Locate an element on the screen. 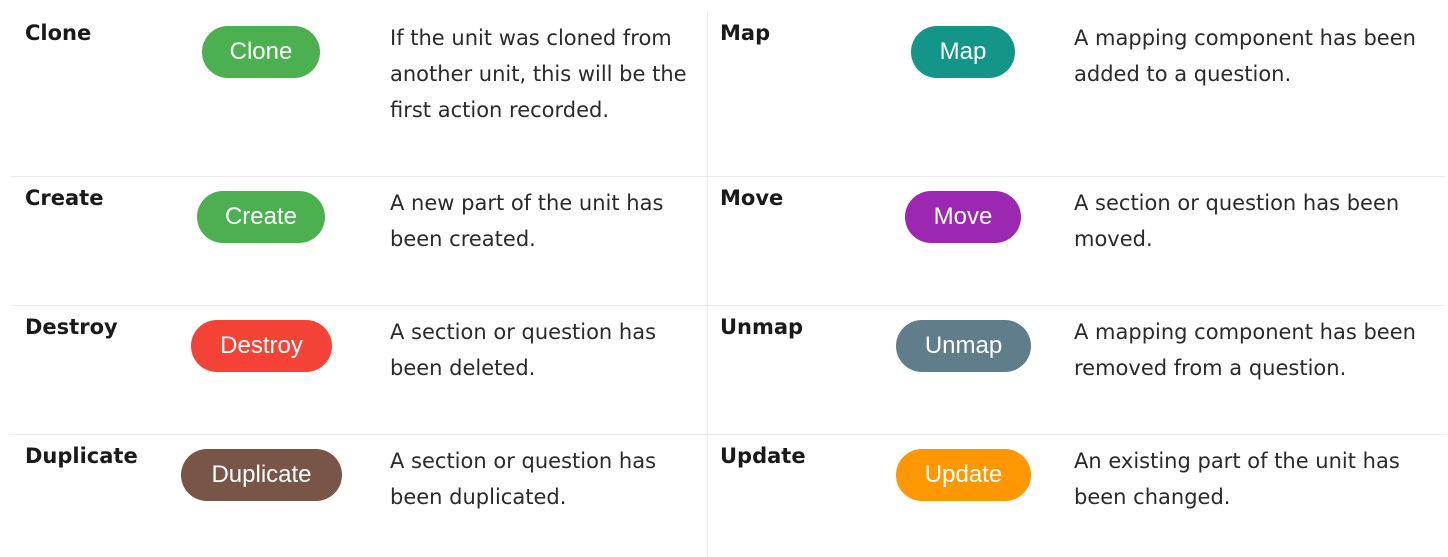  action-description: A section or question has been moved. is located at coordinates (1237, 221).